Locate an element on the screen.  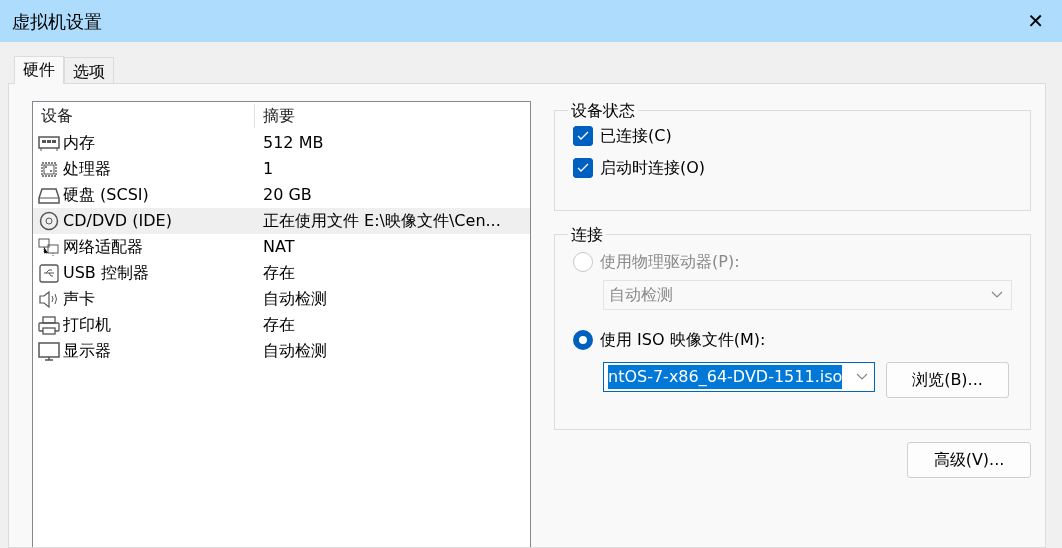
device-summary: 20 GB is located at coordinates (287, 195).